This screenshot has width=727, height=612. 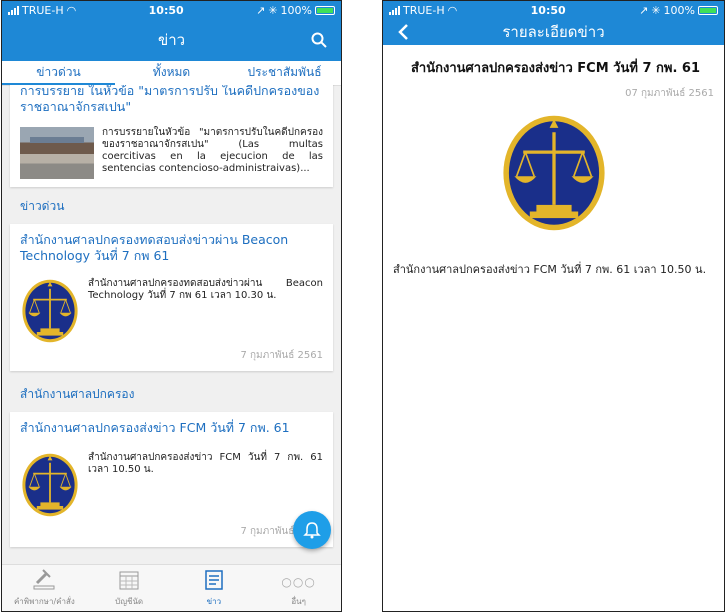 I want to click on notification-bell-button, so click(x=312, y=530).